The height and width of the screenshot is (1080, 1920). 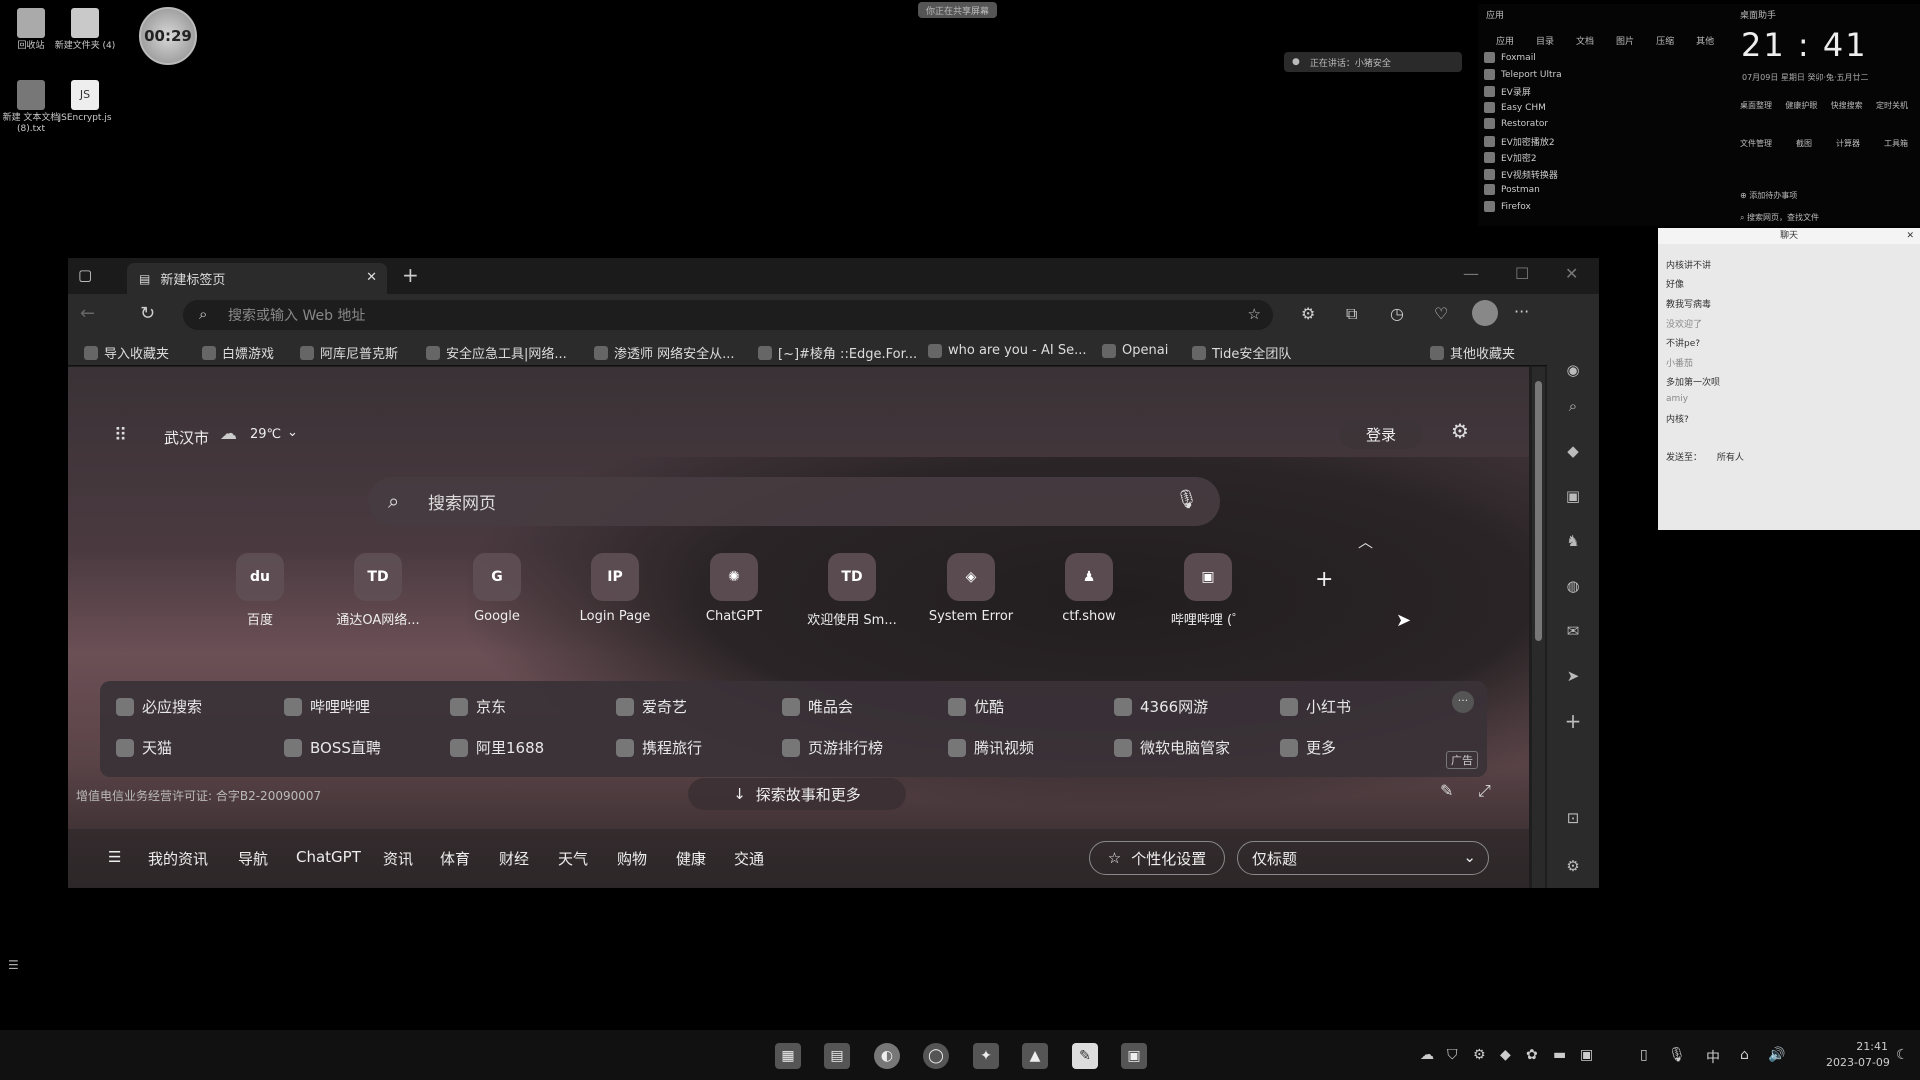 What do you see at coordinates (1522, 273) in the screenshot?
I see `maximize-icon: ☐` at bounding box center [1522, 273].